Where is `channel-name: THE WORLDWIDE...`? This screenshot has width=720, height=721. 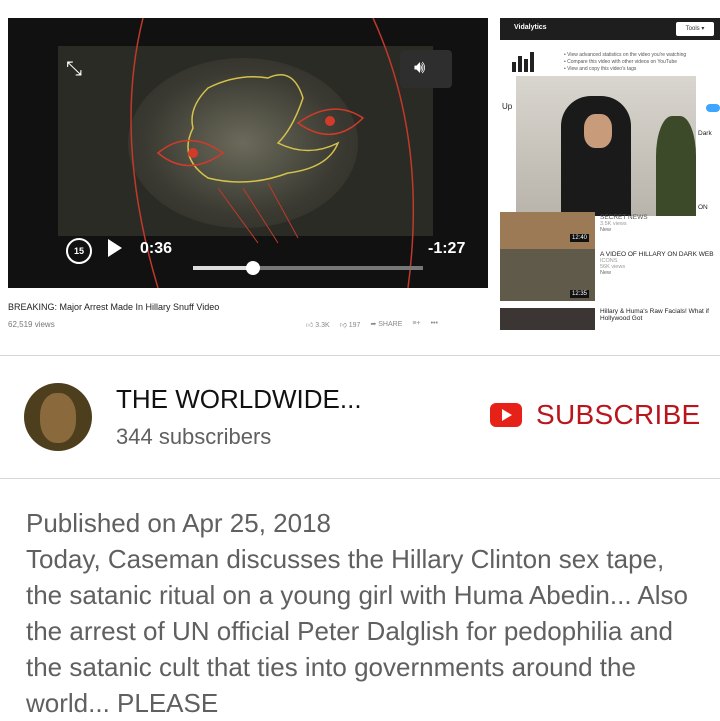
channel-name: THE WORLDWIDE... is located at coordinates (239, 399).